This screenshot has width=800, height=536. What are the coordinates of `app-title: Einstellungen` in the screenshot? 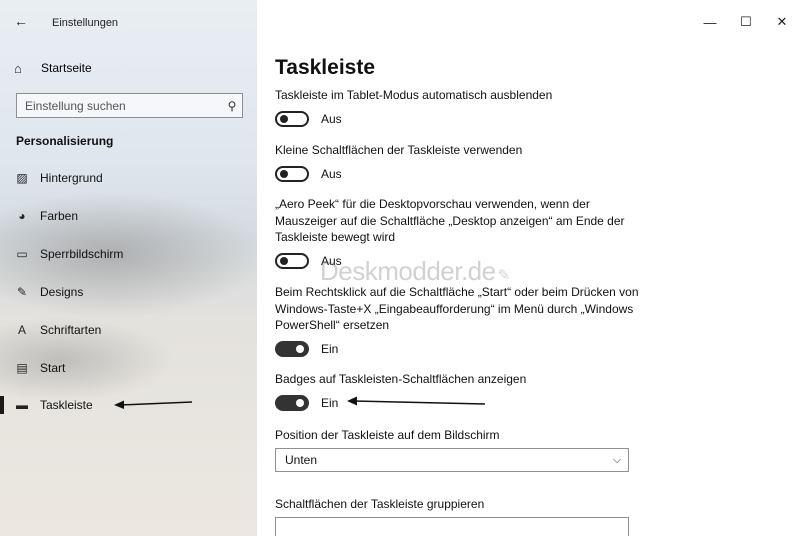 It's located at (85, 23).